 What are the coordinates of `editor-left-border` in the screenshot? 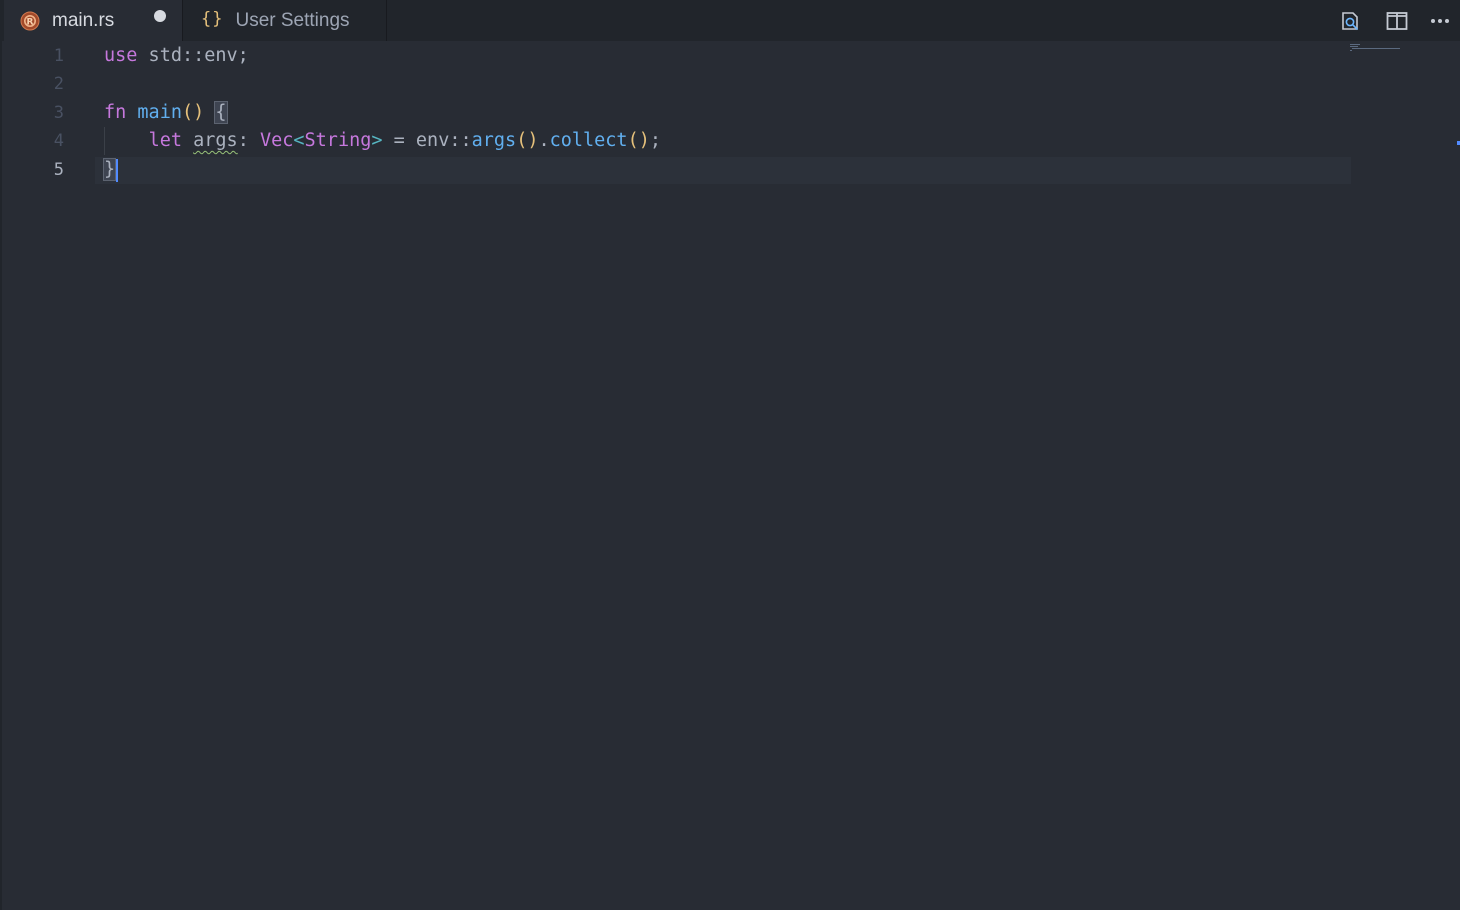 It's located at (1, 475).